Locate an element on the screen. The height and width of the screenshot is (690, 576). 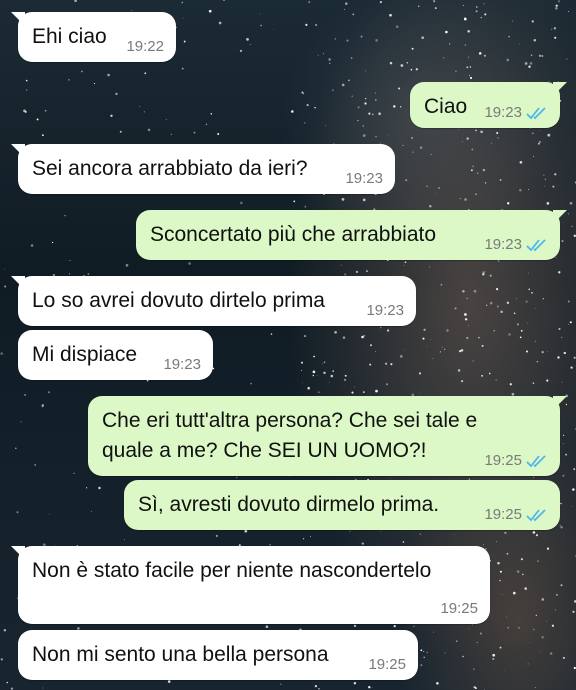
message-time: 19:22 is located at coordinates (145, 46).